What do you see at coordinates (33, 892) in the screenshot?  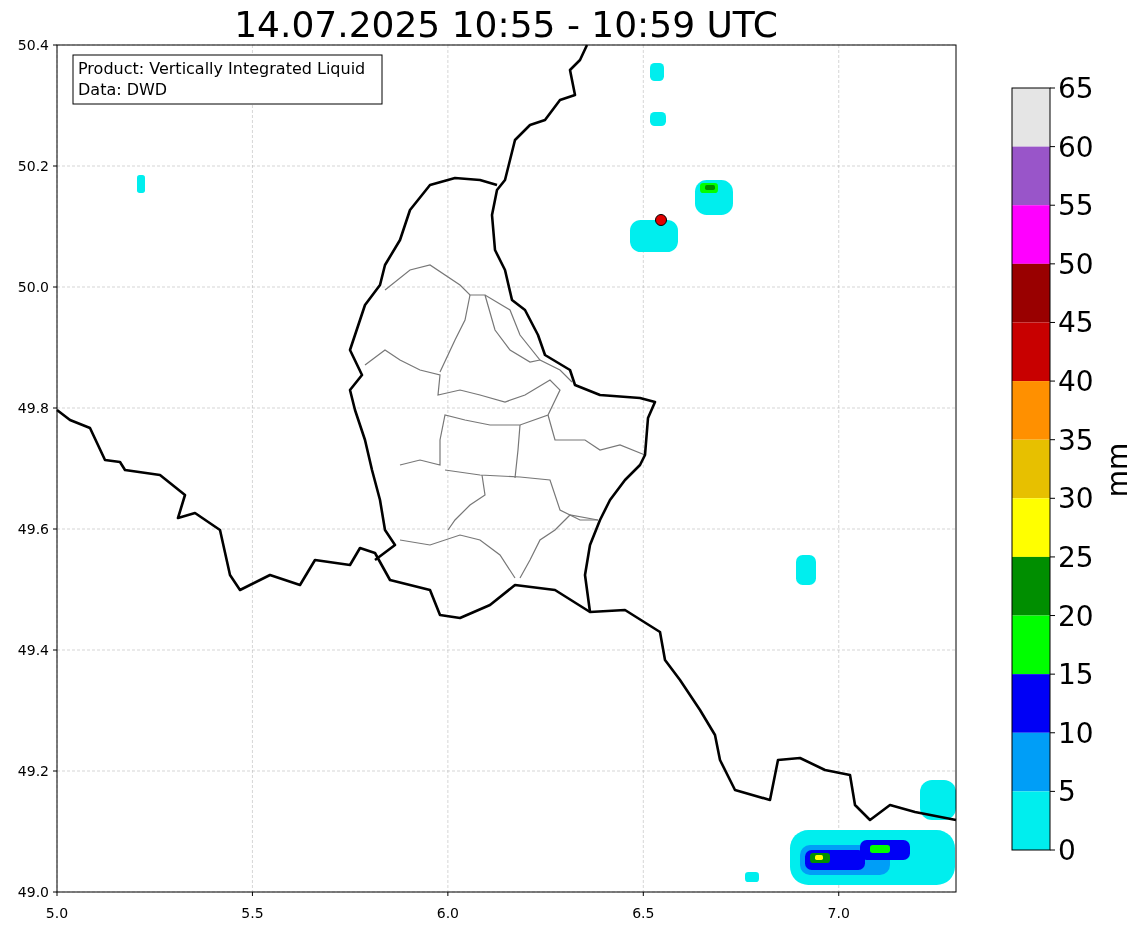 I see `tick-label: 49.0` at bounding box center [33, 892].